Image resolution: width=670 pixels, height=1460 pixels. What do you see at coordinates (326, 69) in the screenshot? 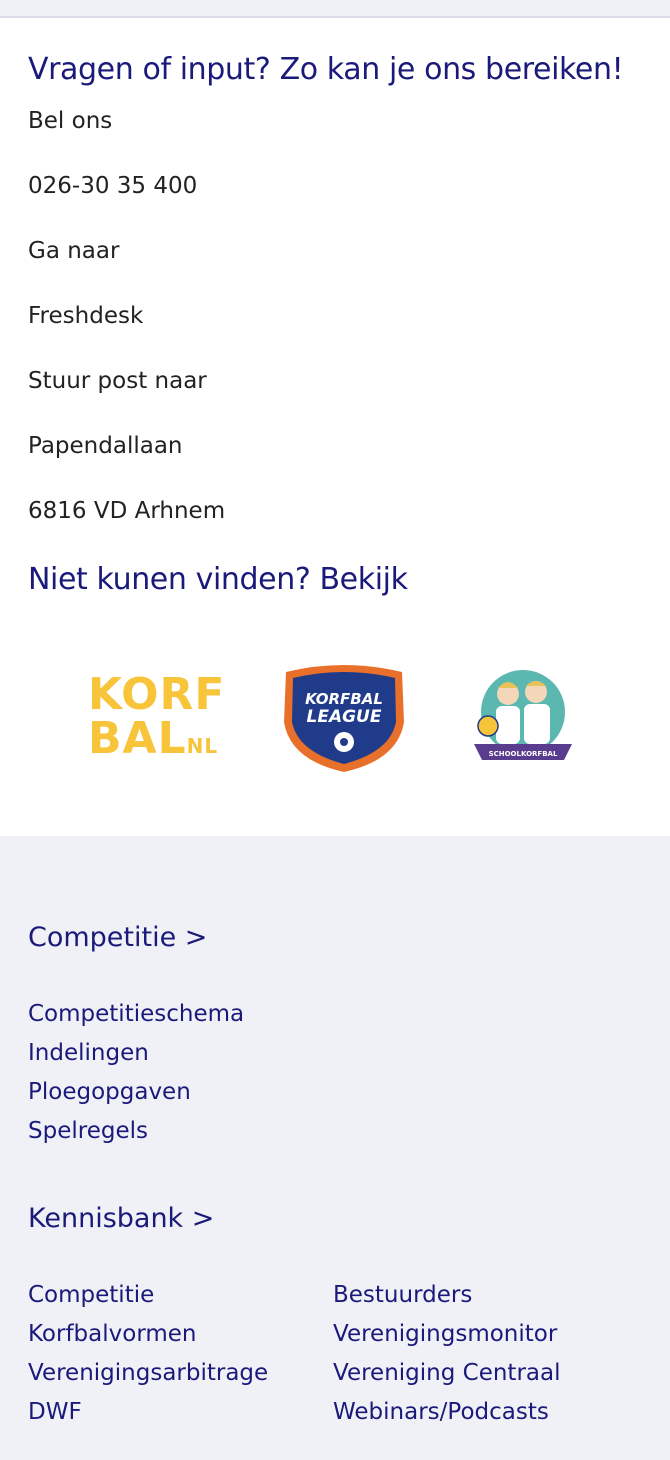
I see `contact-heading: Vragen of input? Zo kan je ons bereiken!` at bounding box center [326, 69].